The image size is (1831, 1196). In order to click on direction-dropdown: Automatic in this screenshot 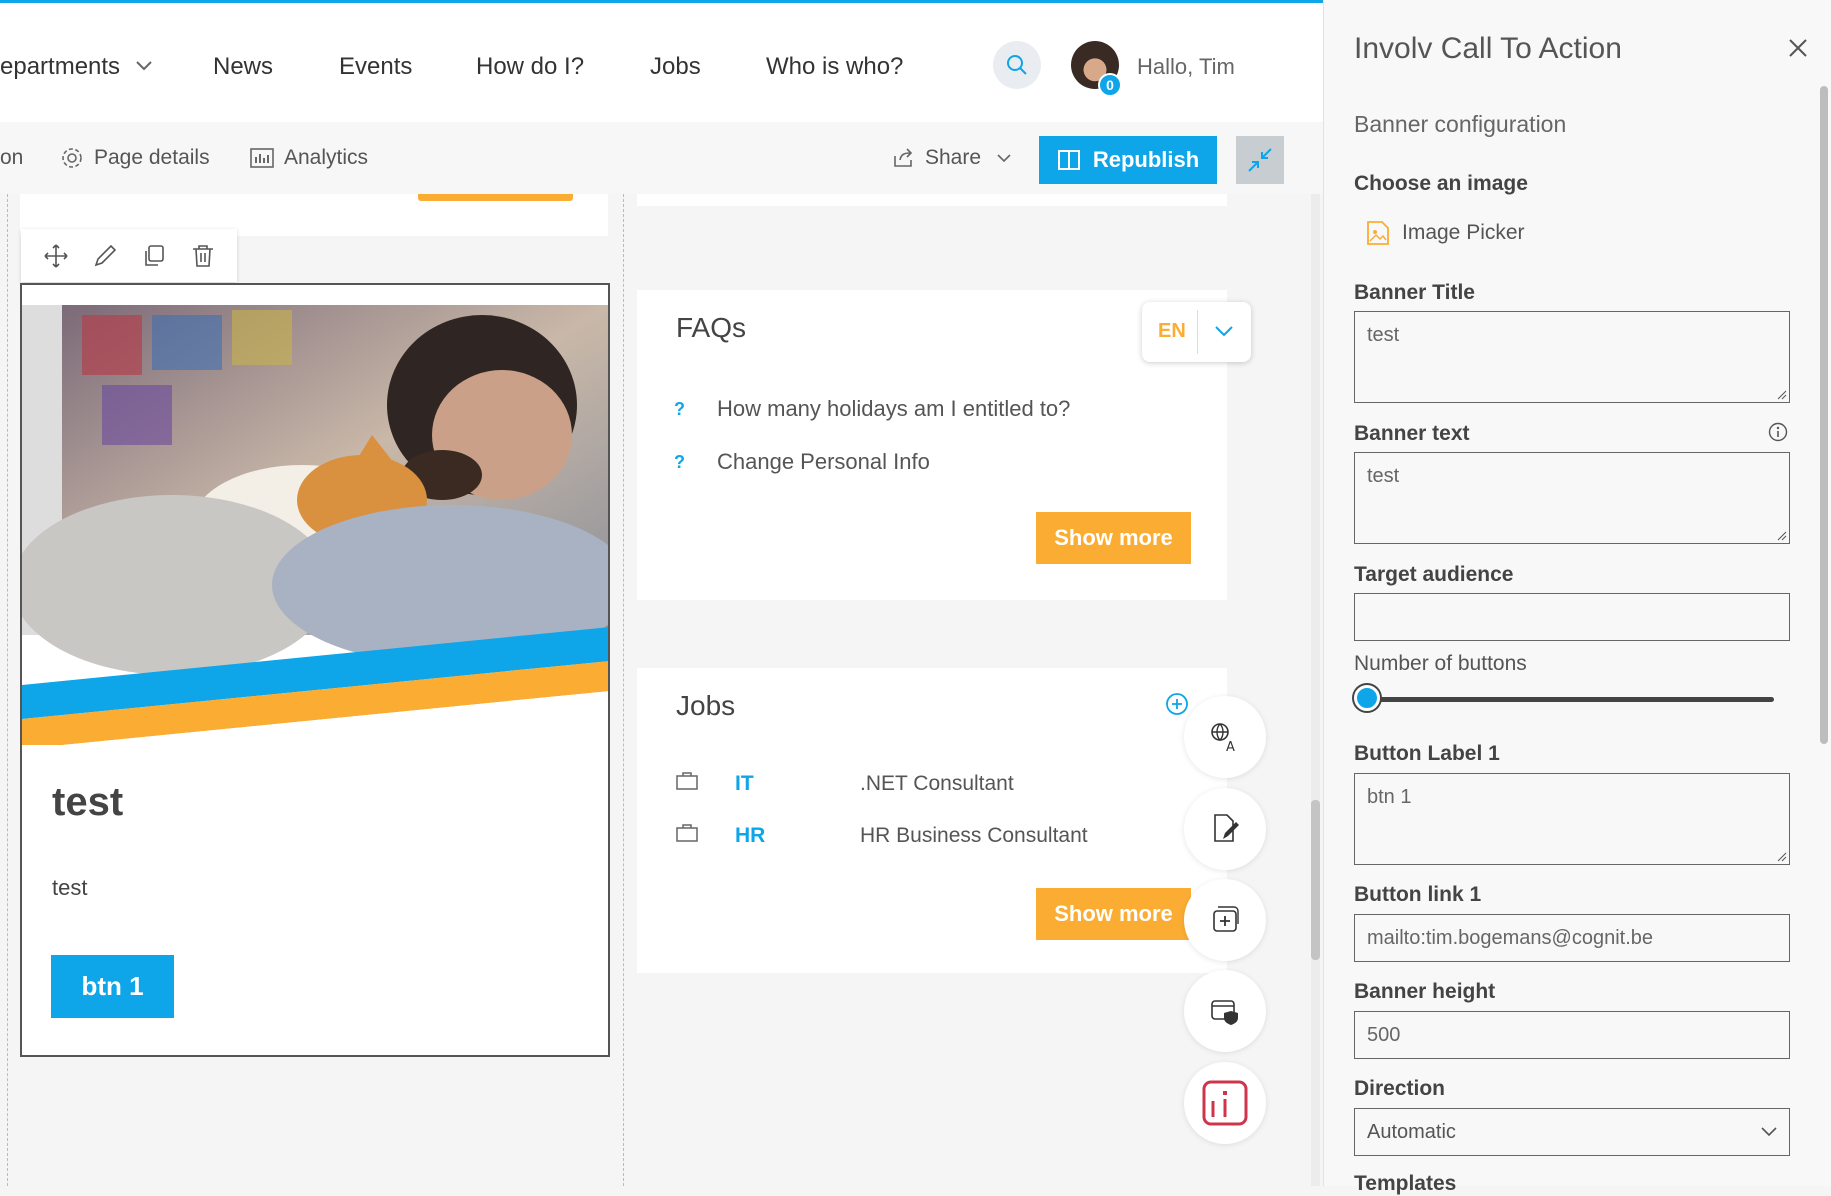, I will do `click(1572, 1132)`.